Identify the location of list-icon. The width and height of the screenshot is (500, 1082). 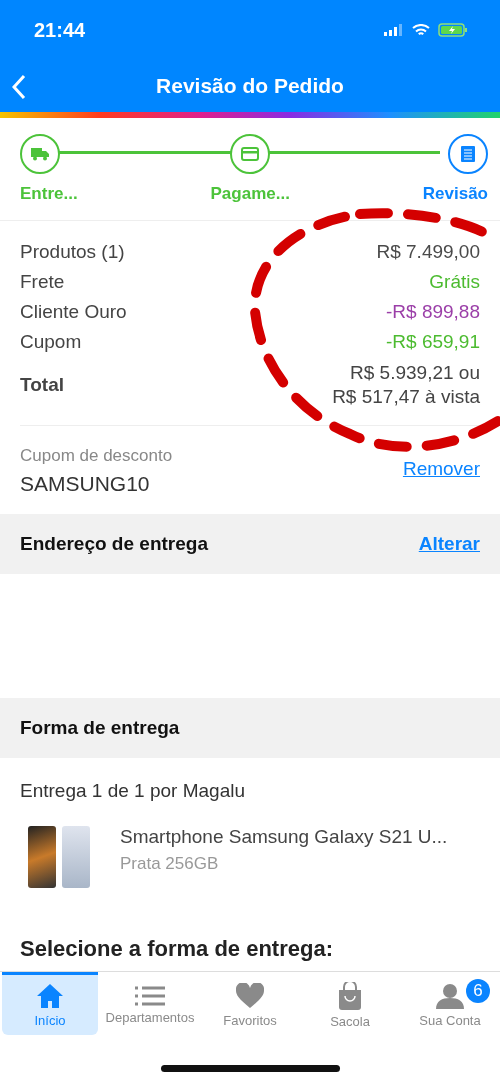
(150, 995).